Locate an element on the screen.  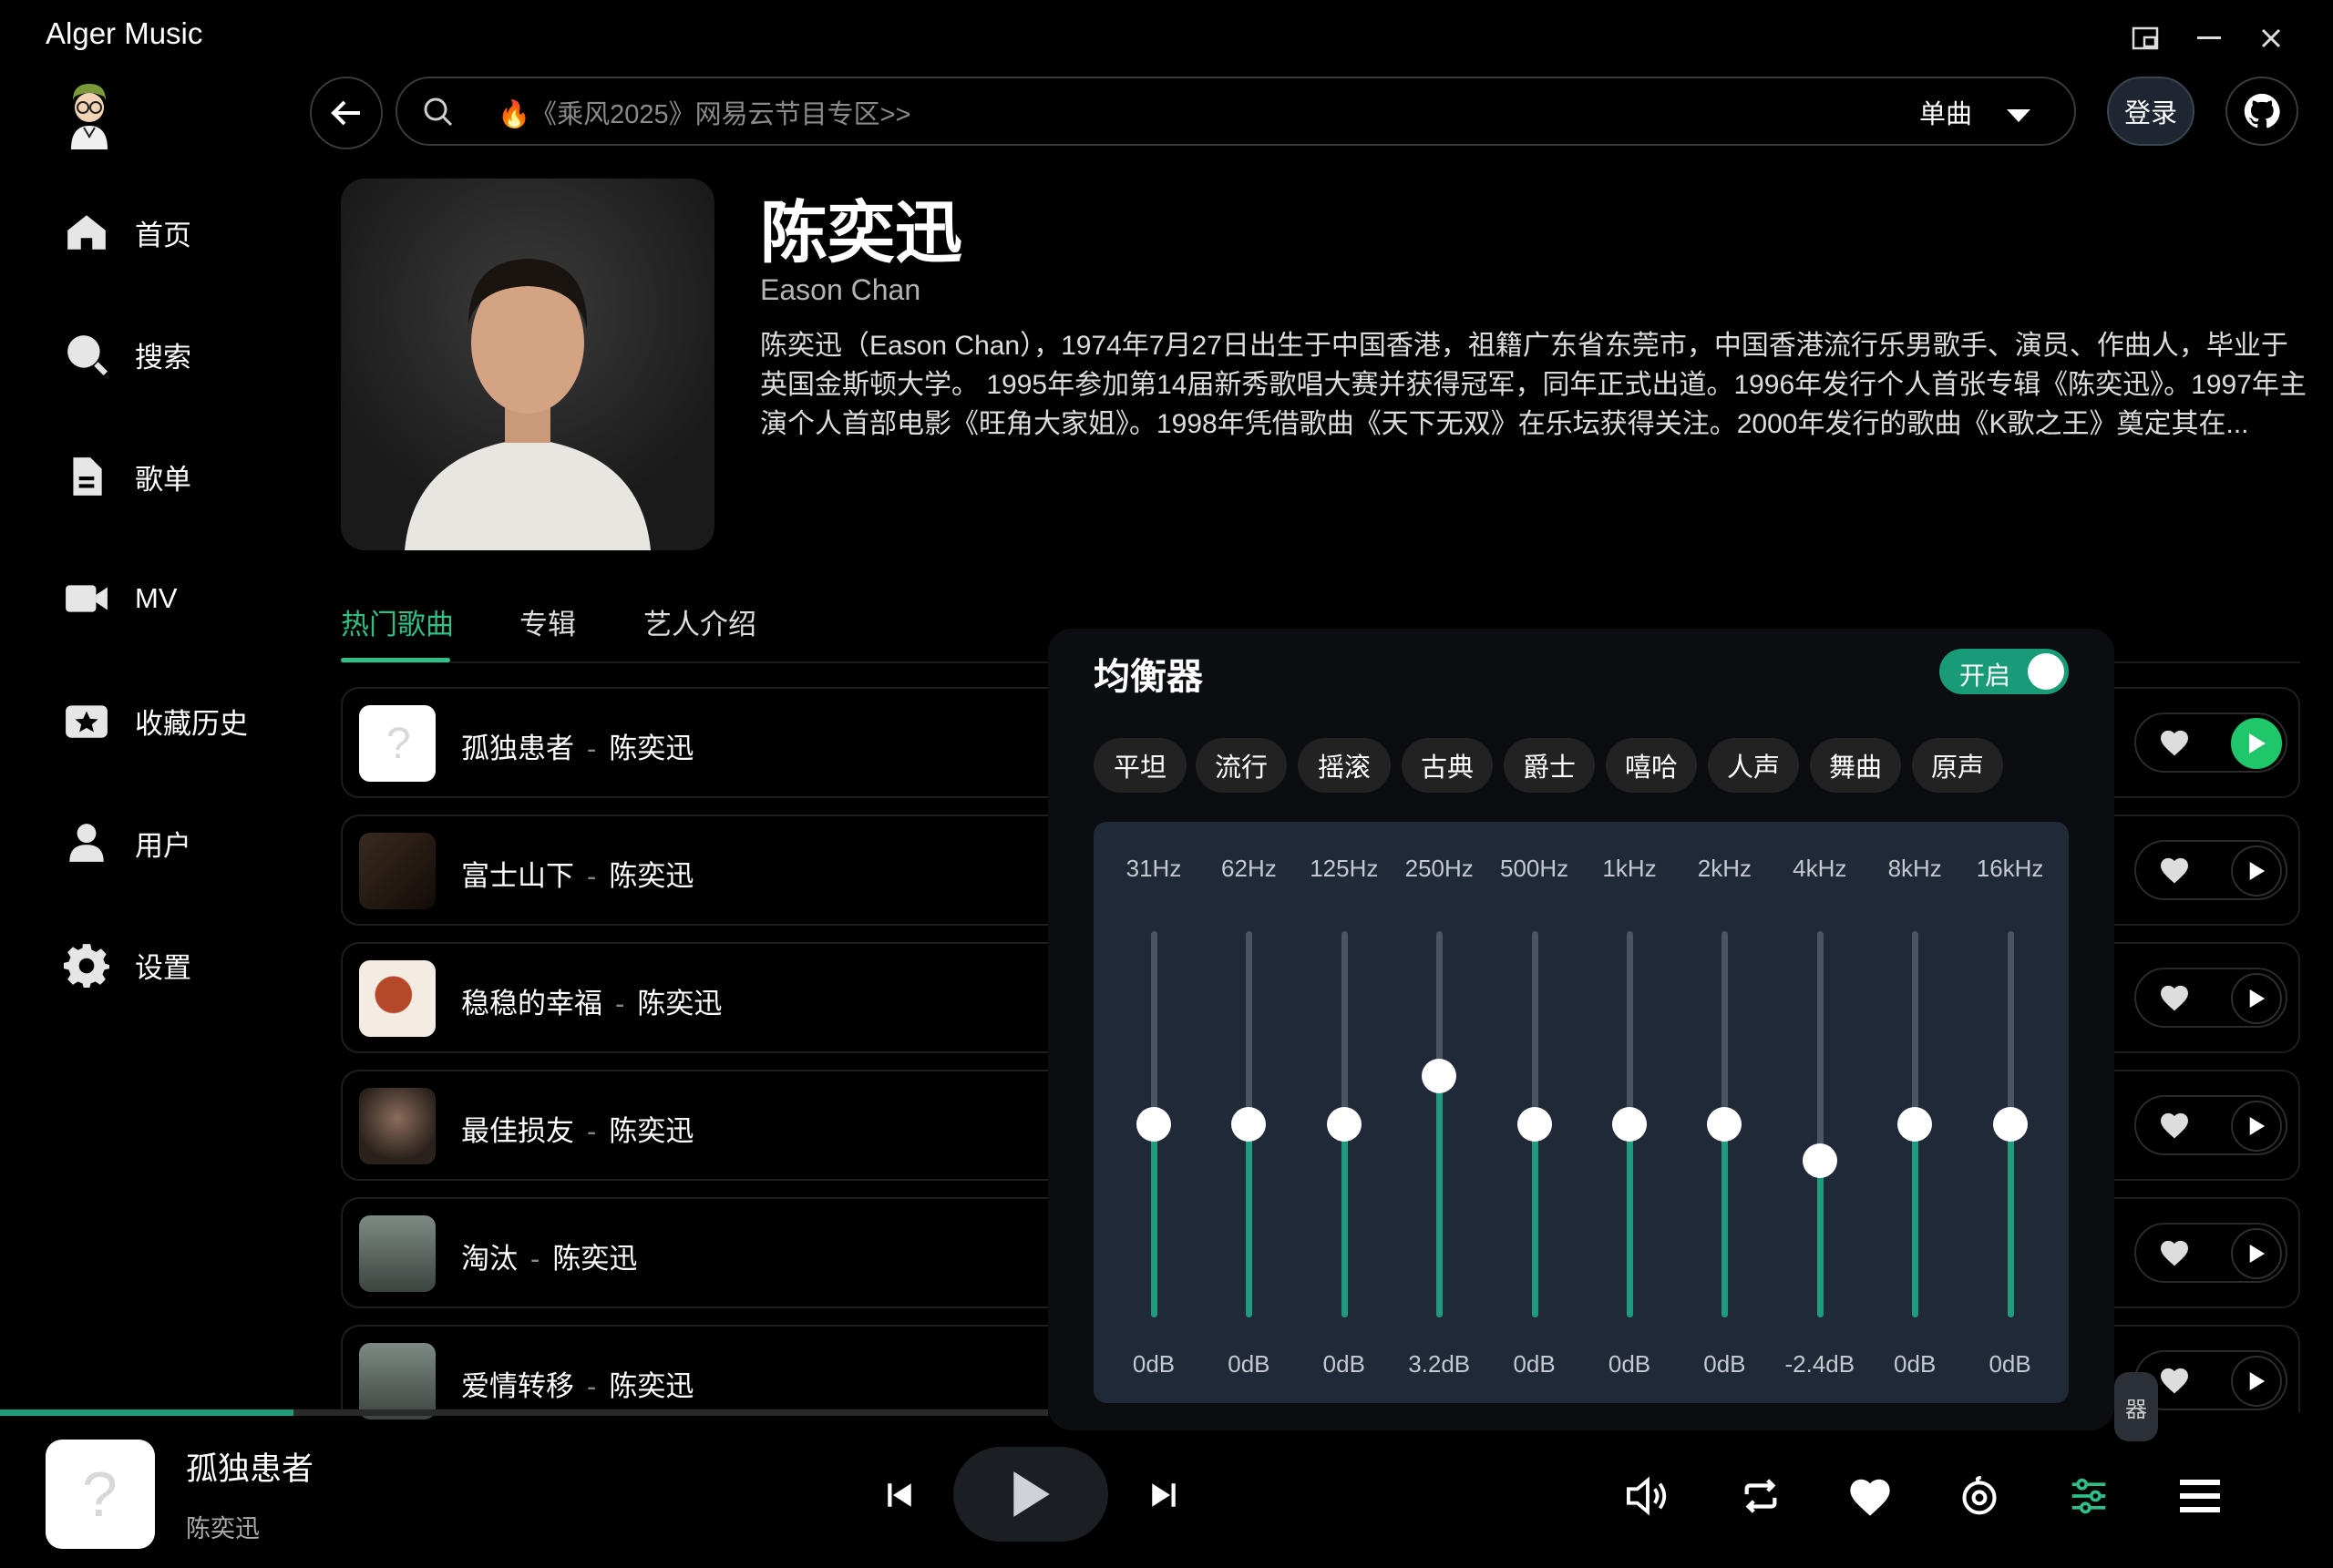
side-tab: 器 is located at coordinates (2136, 1406).